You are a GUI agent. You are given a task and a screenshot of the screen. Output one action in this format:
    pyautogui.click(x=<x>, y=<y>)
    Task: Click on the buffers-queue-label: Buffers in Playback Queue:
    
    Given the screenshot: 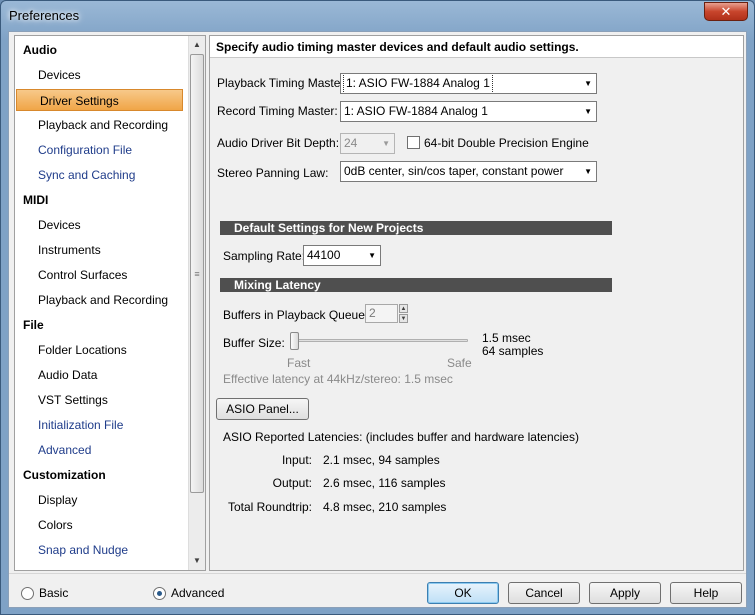 What is the action you would take?
    pyautogui.click(x=296, y=315)
    